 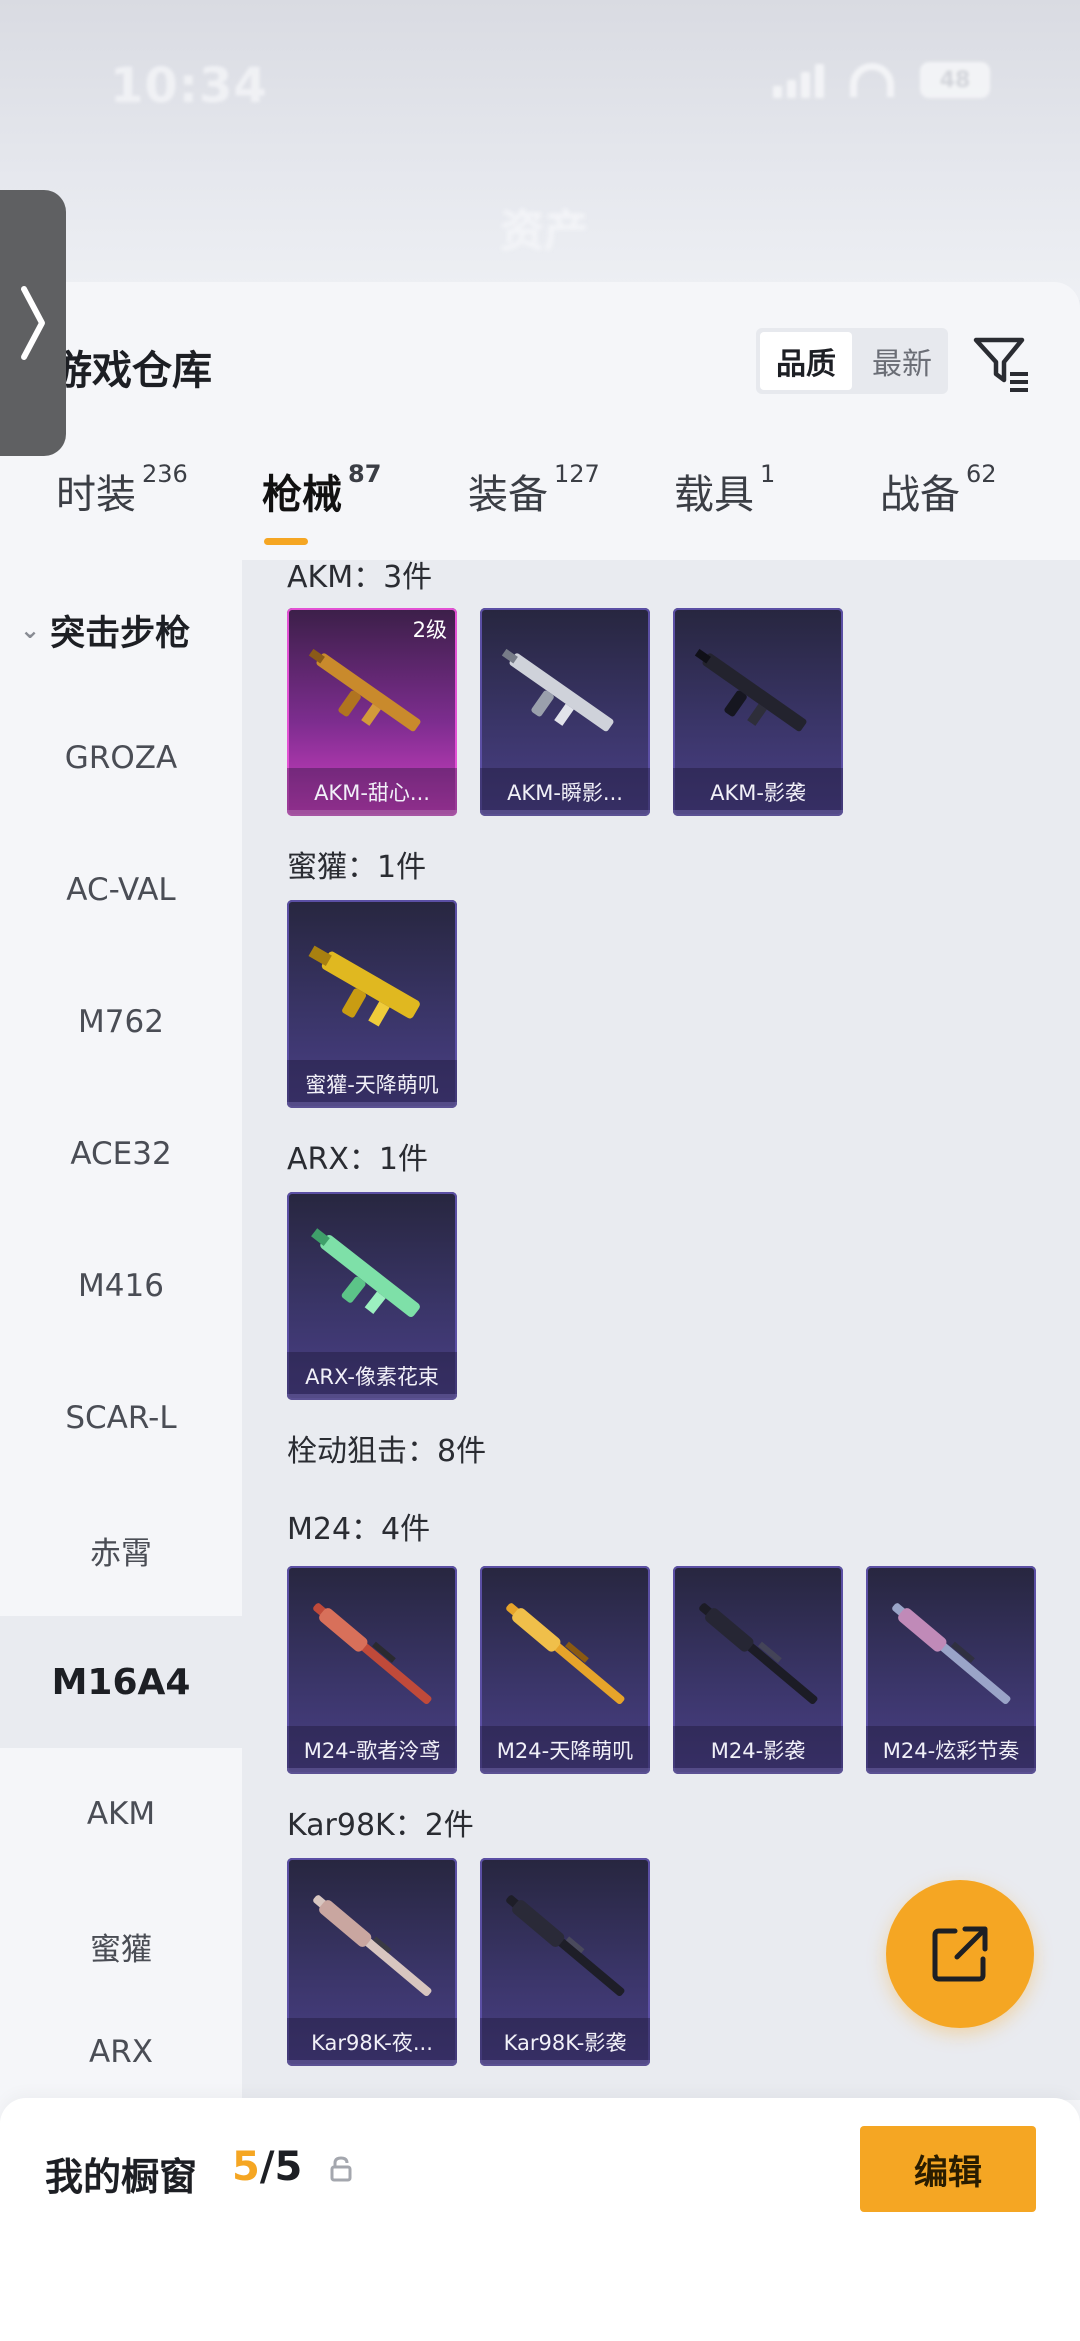 What do you see at coordinates (121, 1418) in the screenshot?
I see `category-item: SCAR-L` at bounding box center [121, 1418].